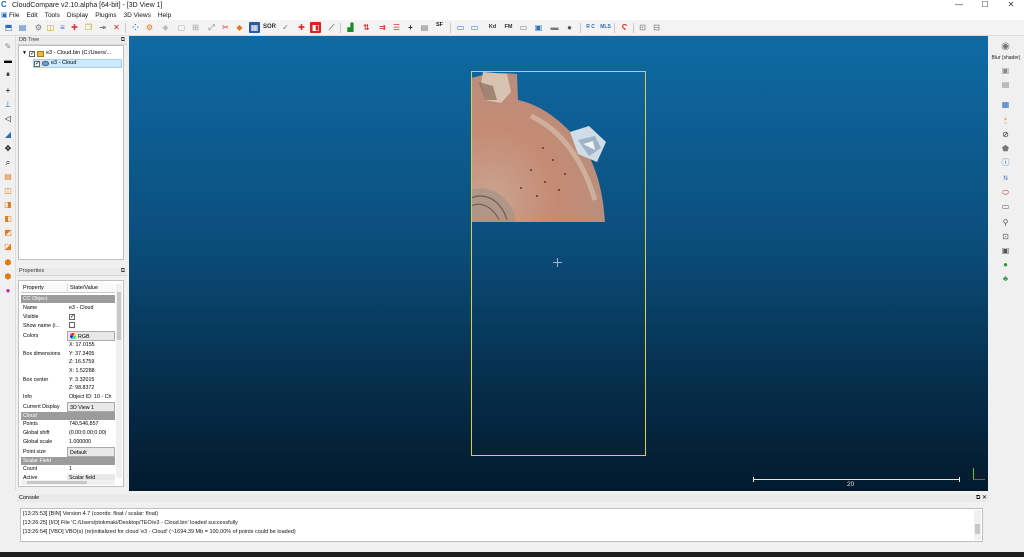 Image resolution: width=1024 pixels, height=557 pixels. Describe the element at coordinates (239, 27) in the screenshot. I see `crop-icon: ◆` at that location.